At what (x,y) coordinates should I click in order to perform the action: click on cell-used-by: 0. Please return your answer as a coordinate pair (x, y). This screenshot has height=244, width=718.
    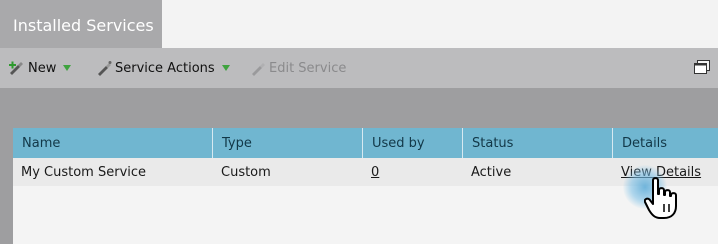
    Looking at the image, I should click on (413, 172).